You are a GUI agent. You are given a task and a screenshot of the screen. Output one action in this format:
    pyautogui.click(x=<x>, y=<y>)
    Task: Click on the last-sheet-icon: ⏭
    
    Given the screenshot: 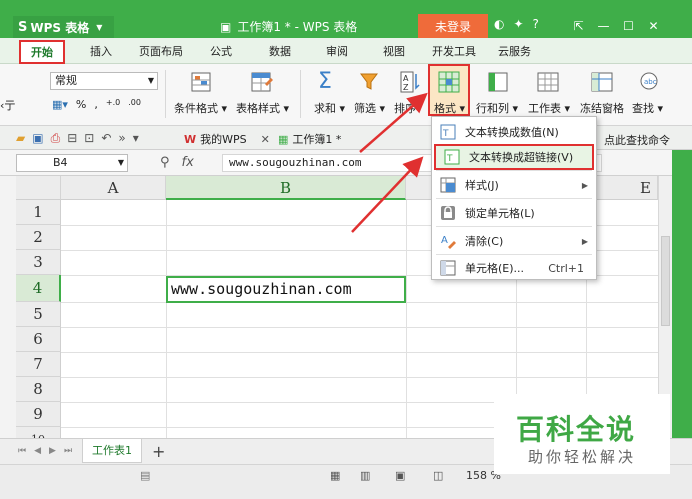 What is the action you would take?
    pyautogui.click(x=68, y=451)
    